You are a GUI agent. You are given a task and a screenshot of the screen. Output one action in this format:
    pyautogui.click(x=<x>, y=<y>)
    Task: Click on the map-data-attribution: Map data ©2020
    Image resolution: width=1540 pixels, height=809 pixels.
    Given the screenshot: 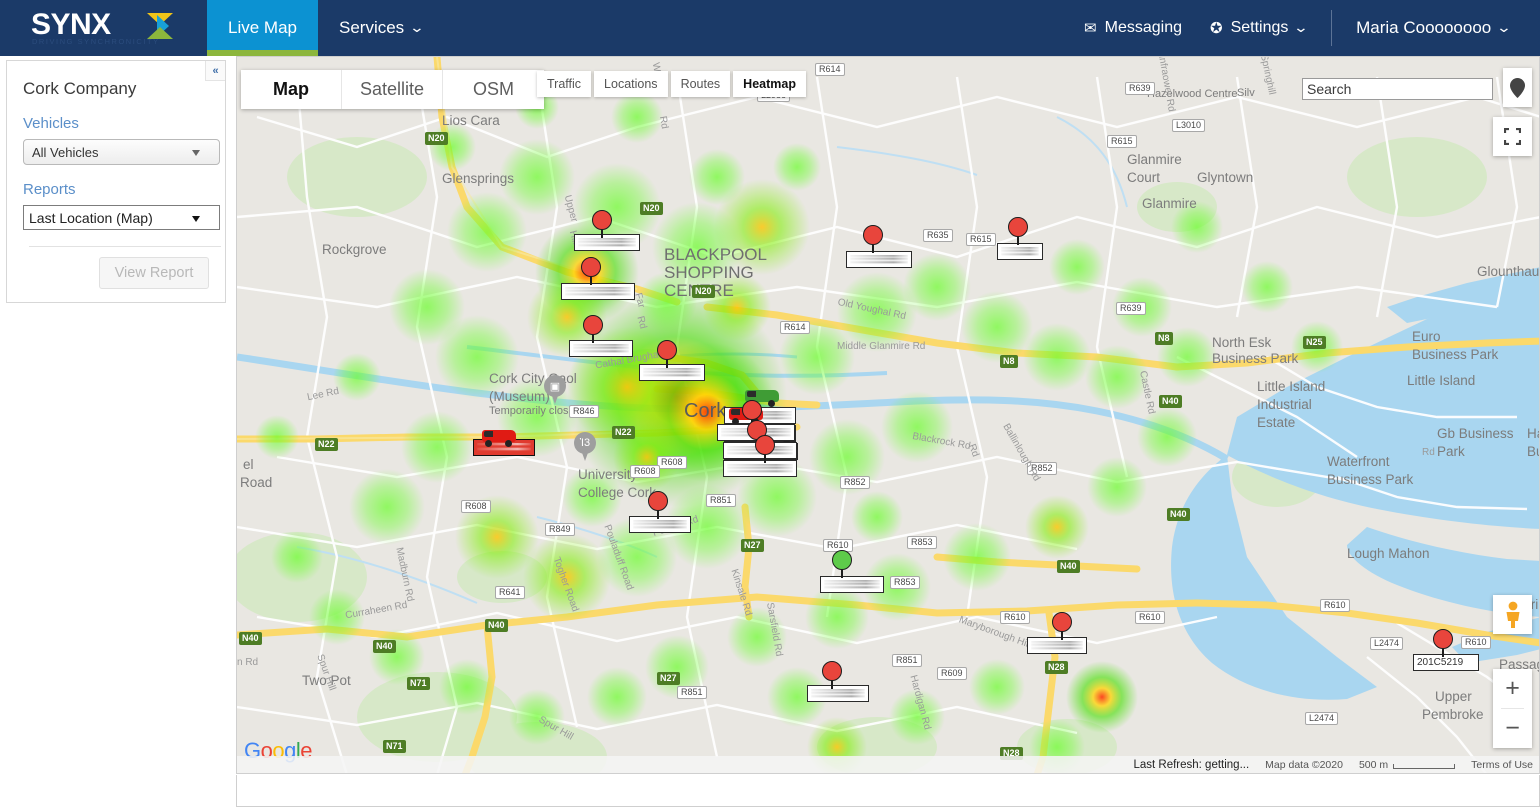 What is the action you would take?
    pyautogui.click(x=1304, y=764)
    